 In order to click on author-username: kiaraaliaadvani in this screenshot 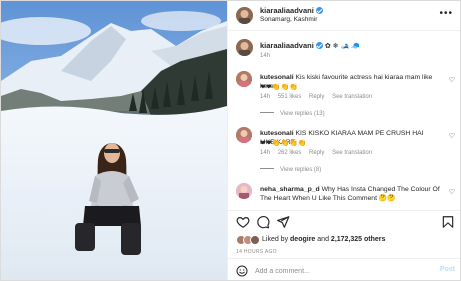, I will do `click(287, 10)`.